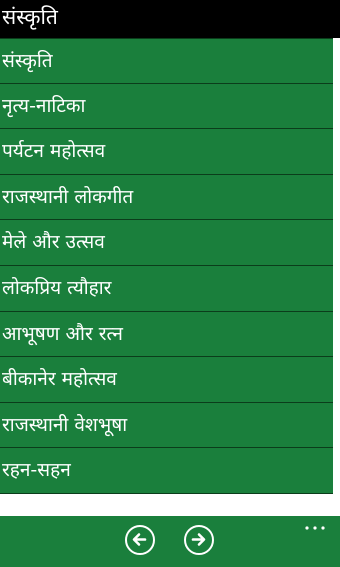 The width and height of the screenshot is (340, 567). Describe the element at coordinates (166, 289) in the screenshot. I see `menu-item-lokpriya-tyohar: लोकप्रिय त्यौहार` at that location.